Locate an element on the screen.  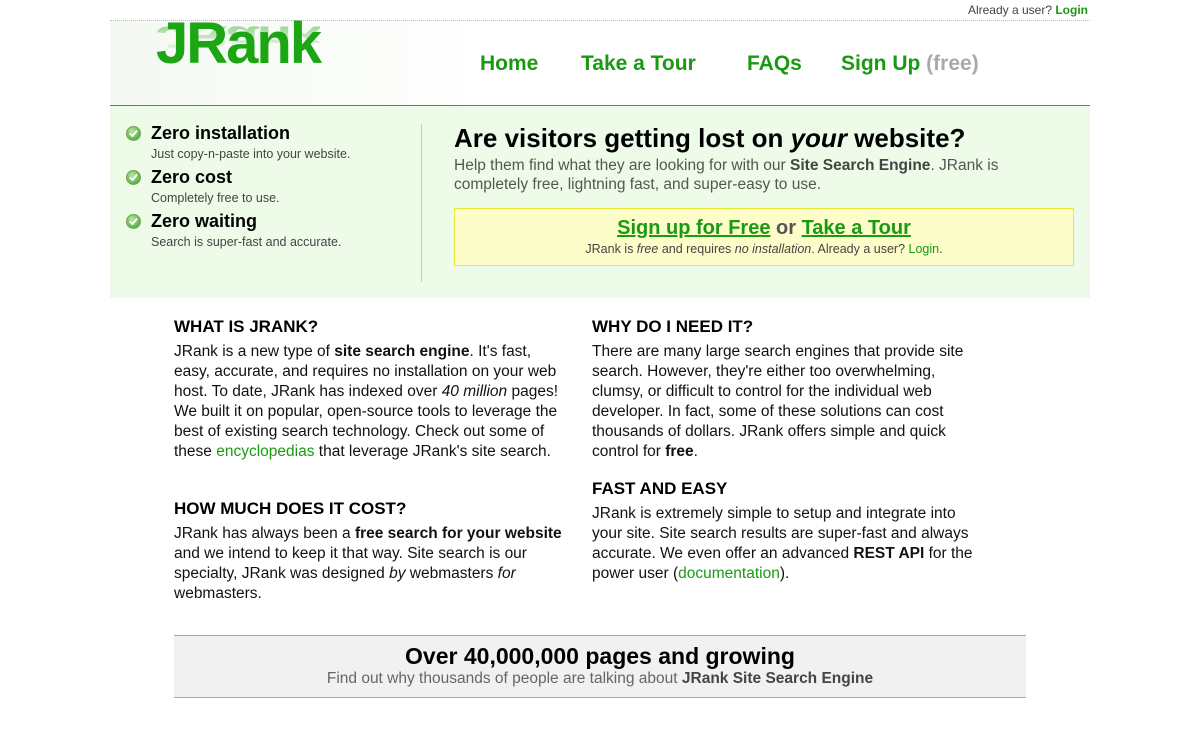
logo-text: JRank is located at coordinates (239, 43).